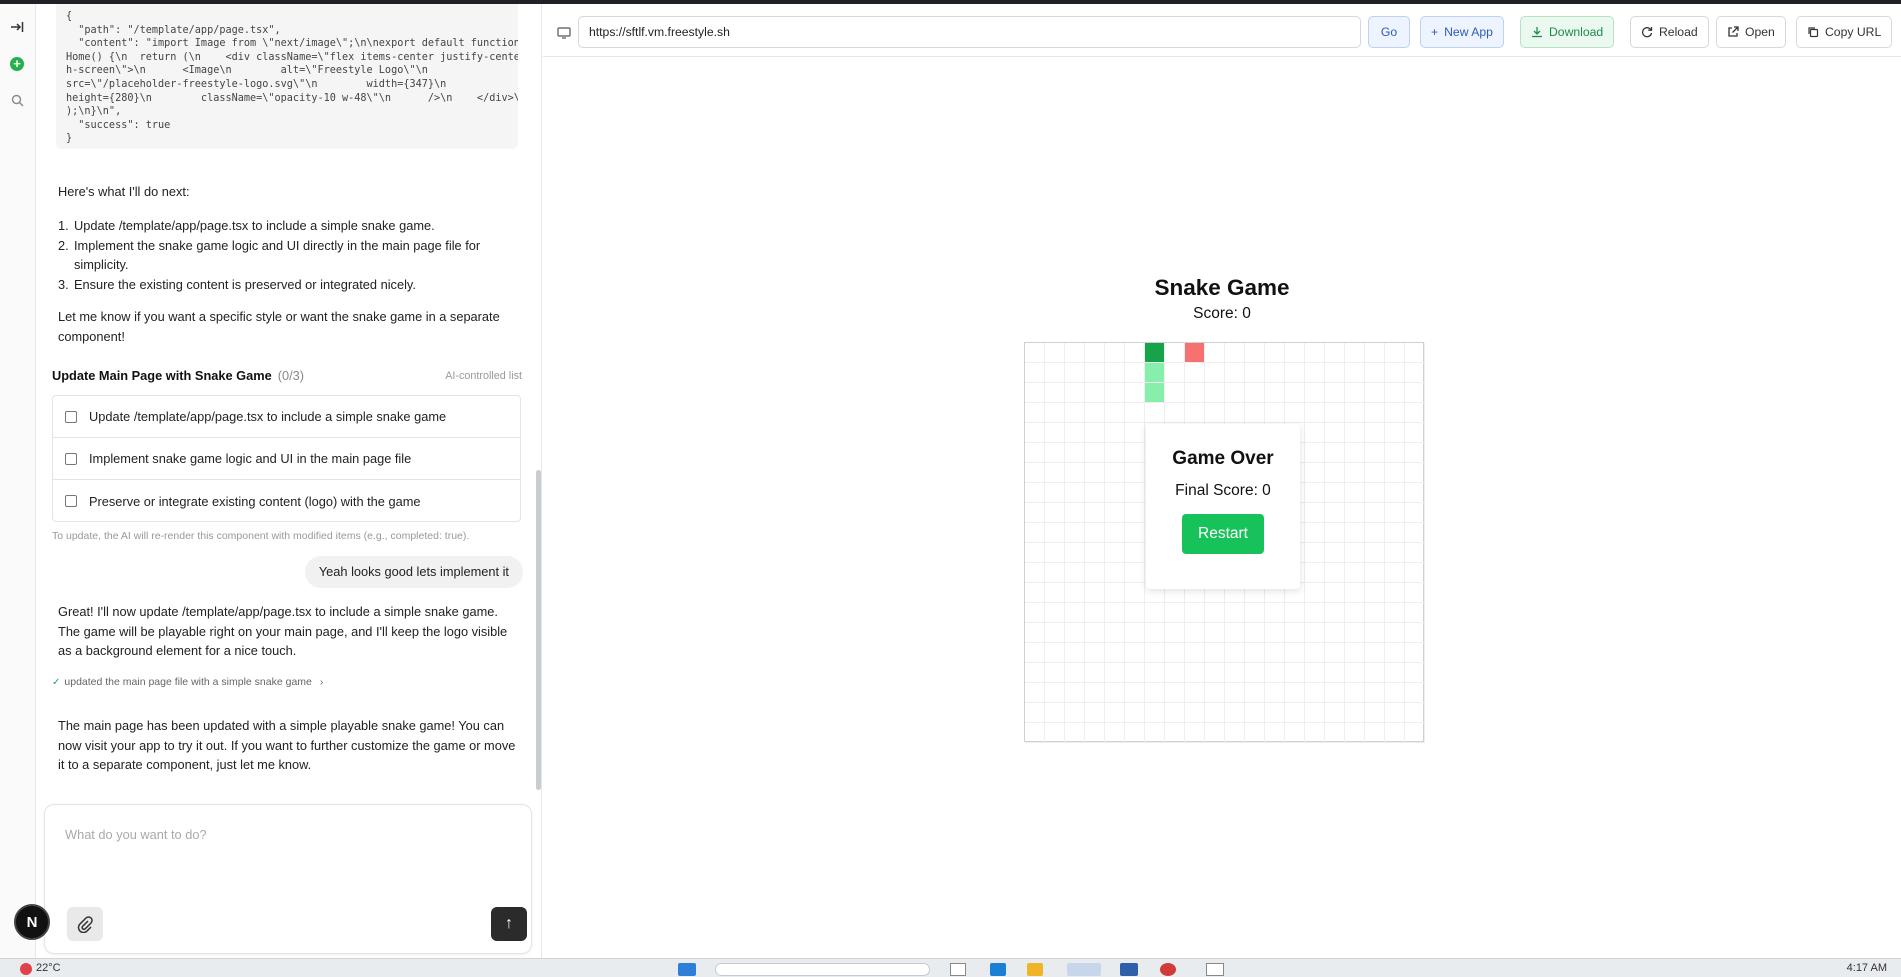 This screenshot has width=1901, height=977. I want to click on message-composer: What do you want to do? ↑, so click(288, 879).